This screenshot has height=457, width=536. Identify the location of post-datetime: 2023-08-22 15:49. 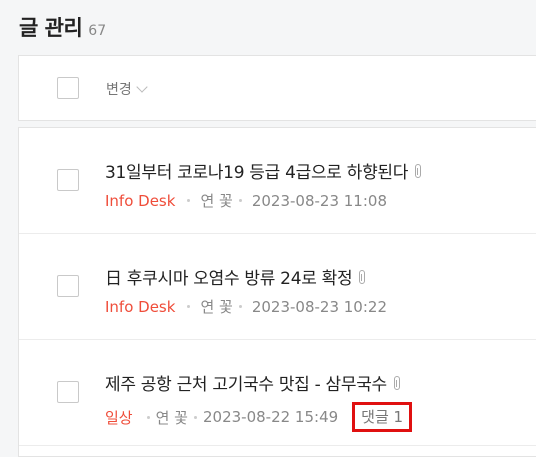
(270, 417).